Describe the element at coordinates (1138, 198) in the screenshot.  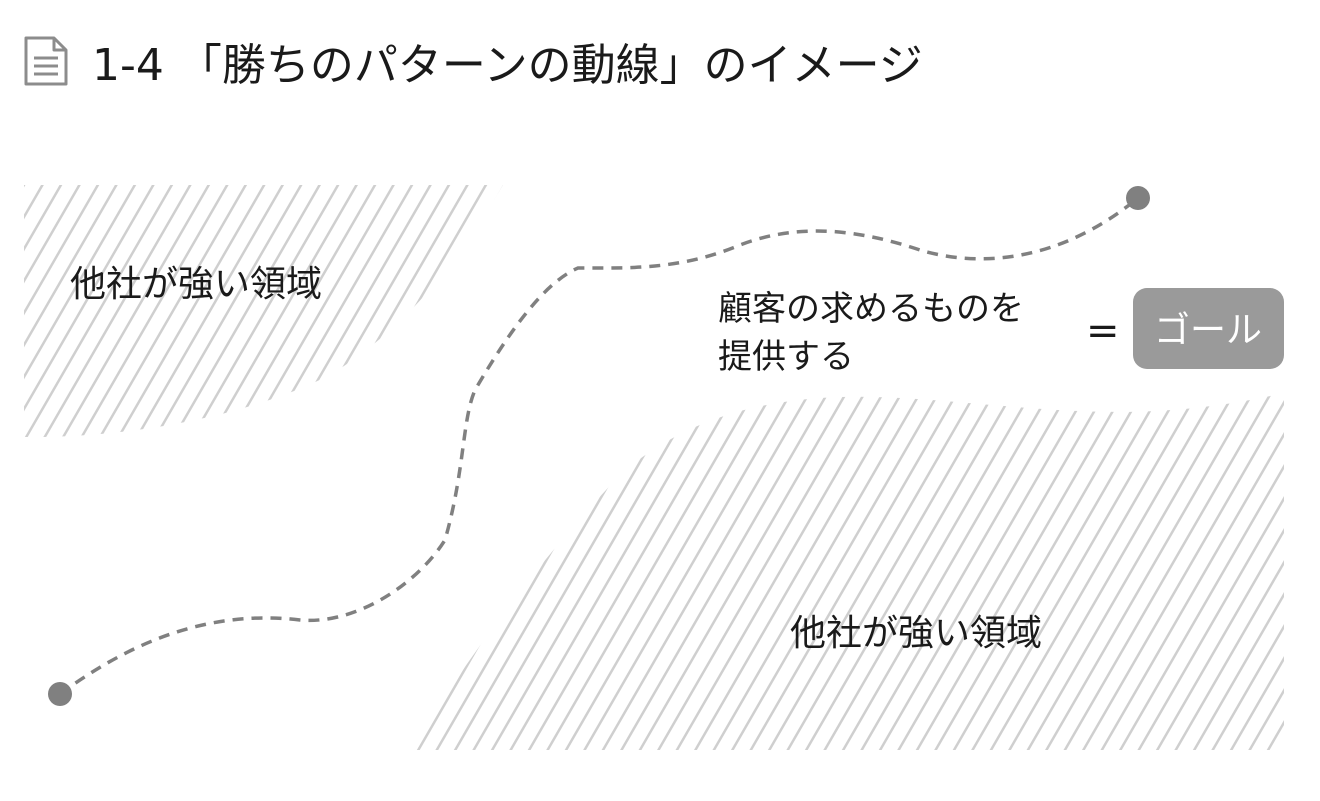
I see `end-point` at that location.